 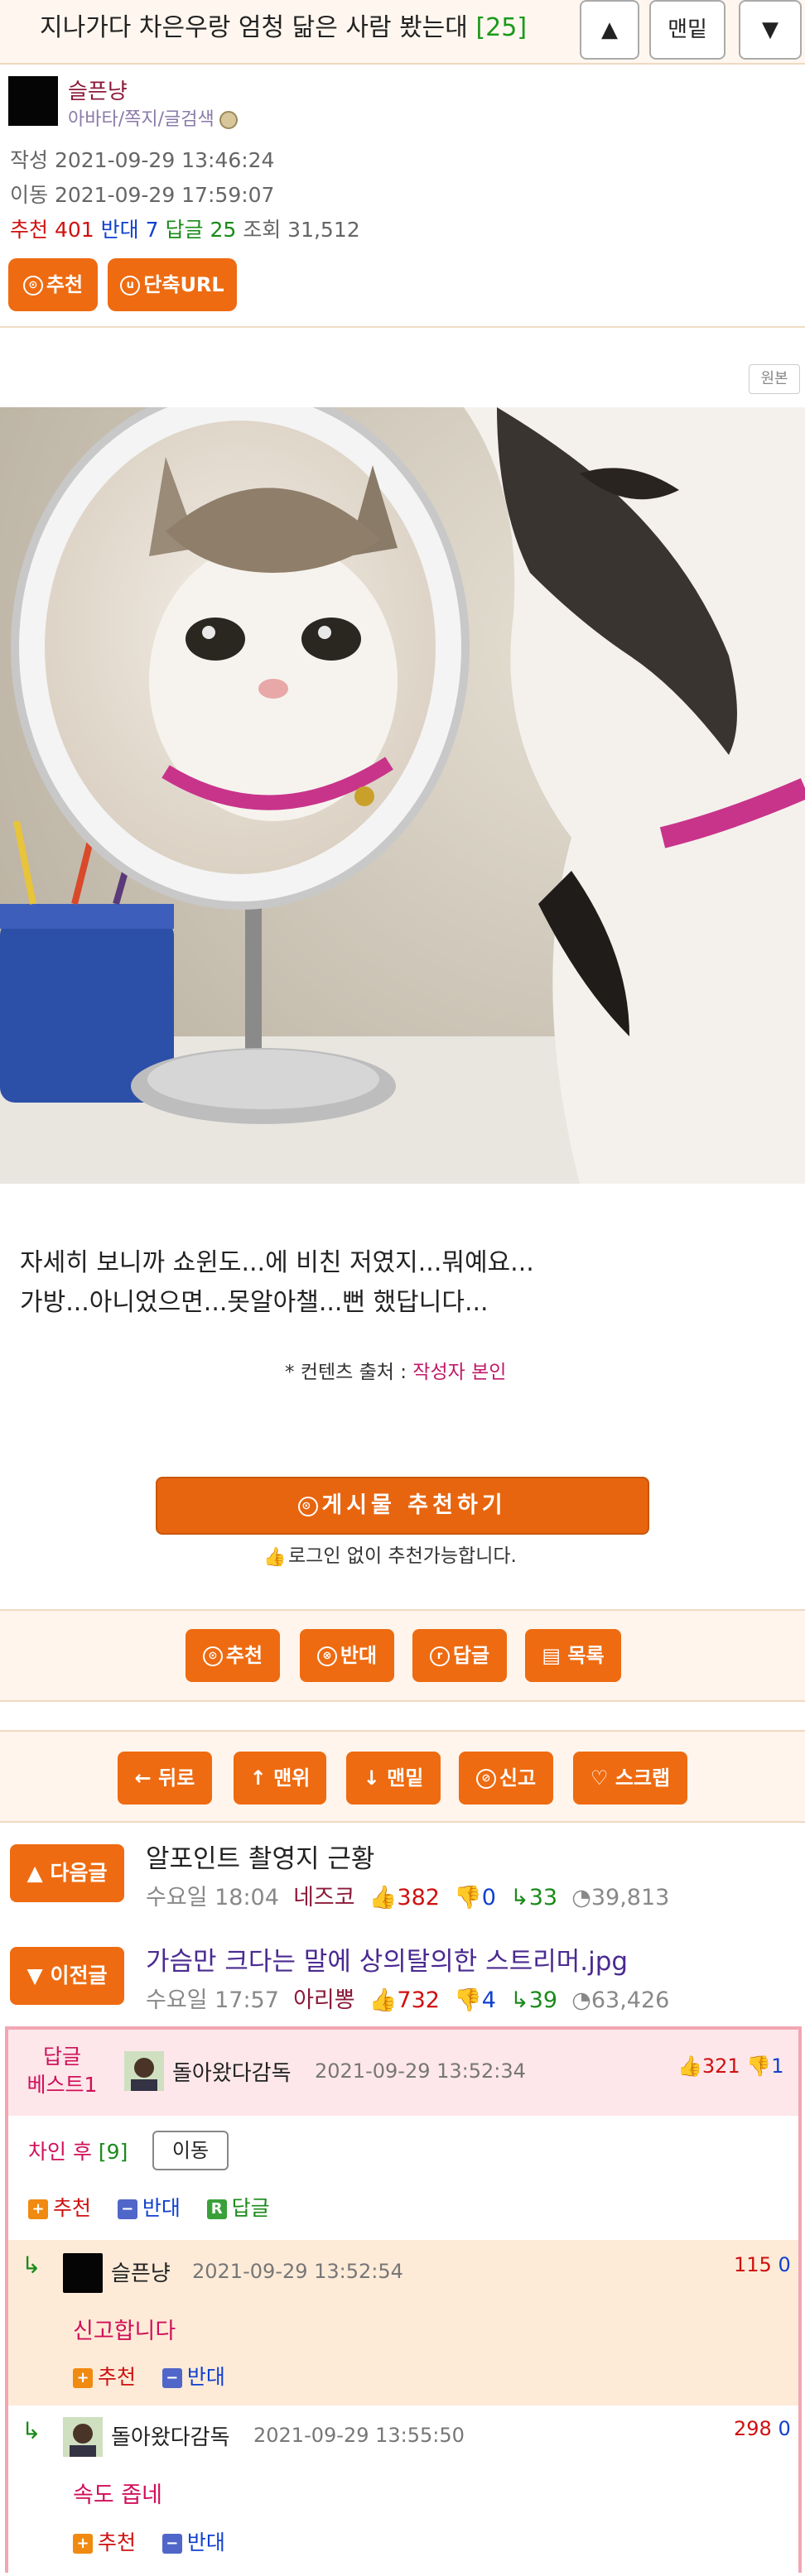 I want to click on reply-date: 2021-09-29 13:55:50, so click(x=359, y=2435).